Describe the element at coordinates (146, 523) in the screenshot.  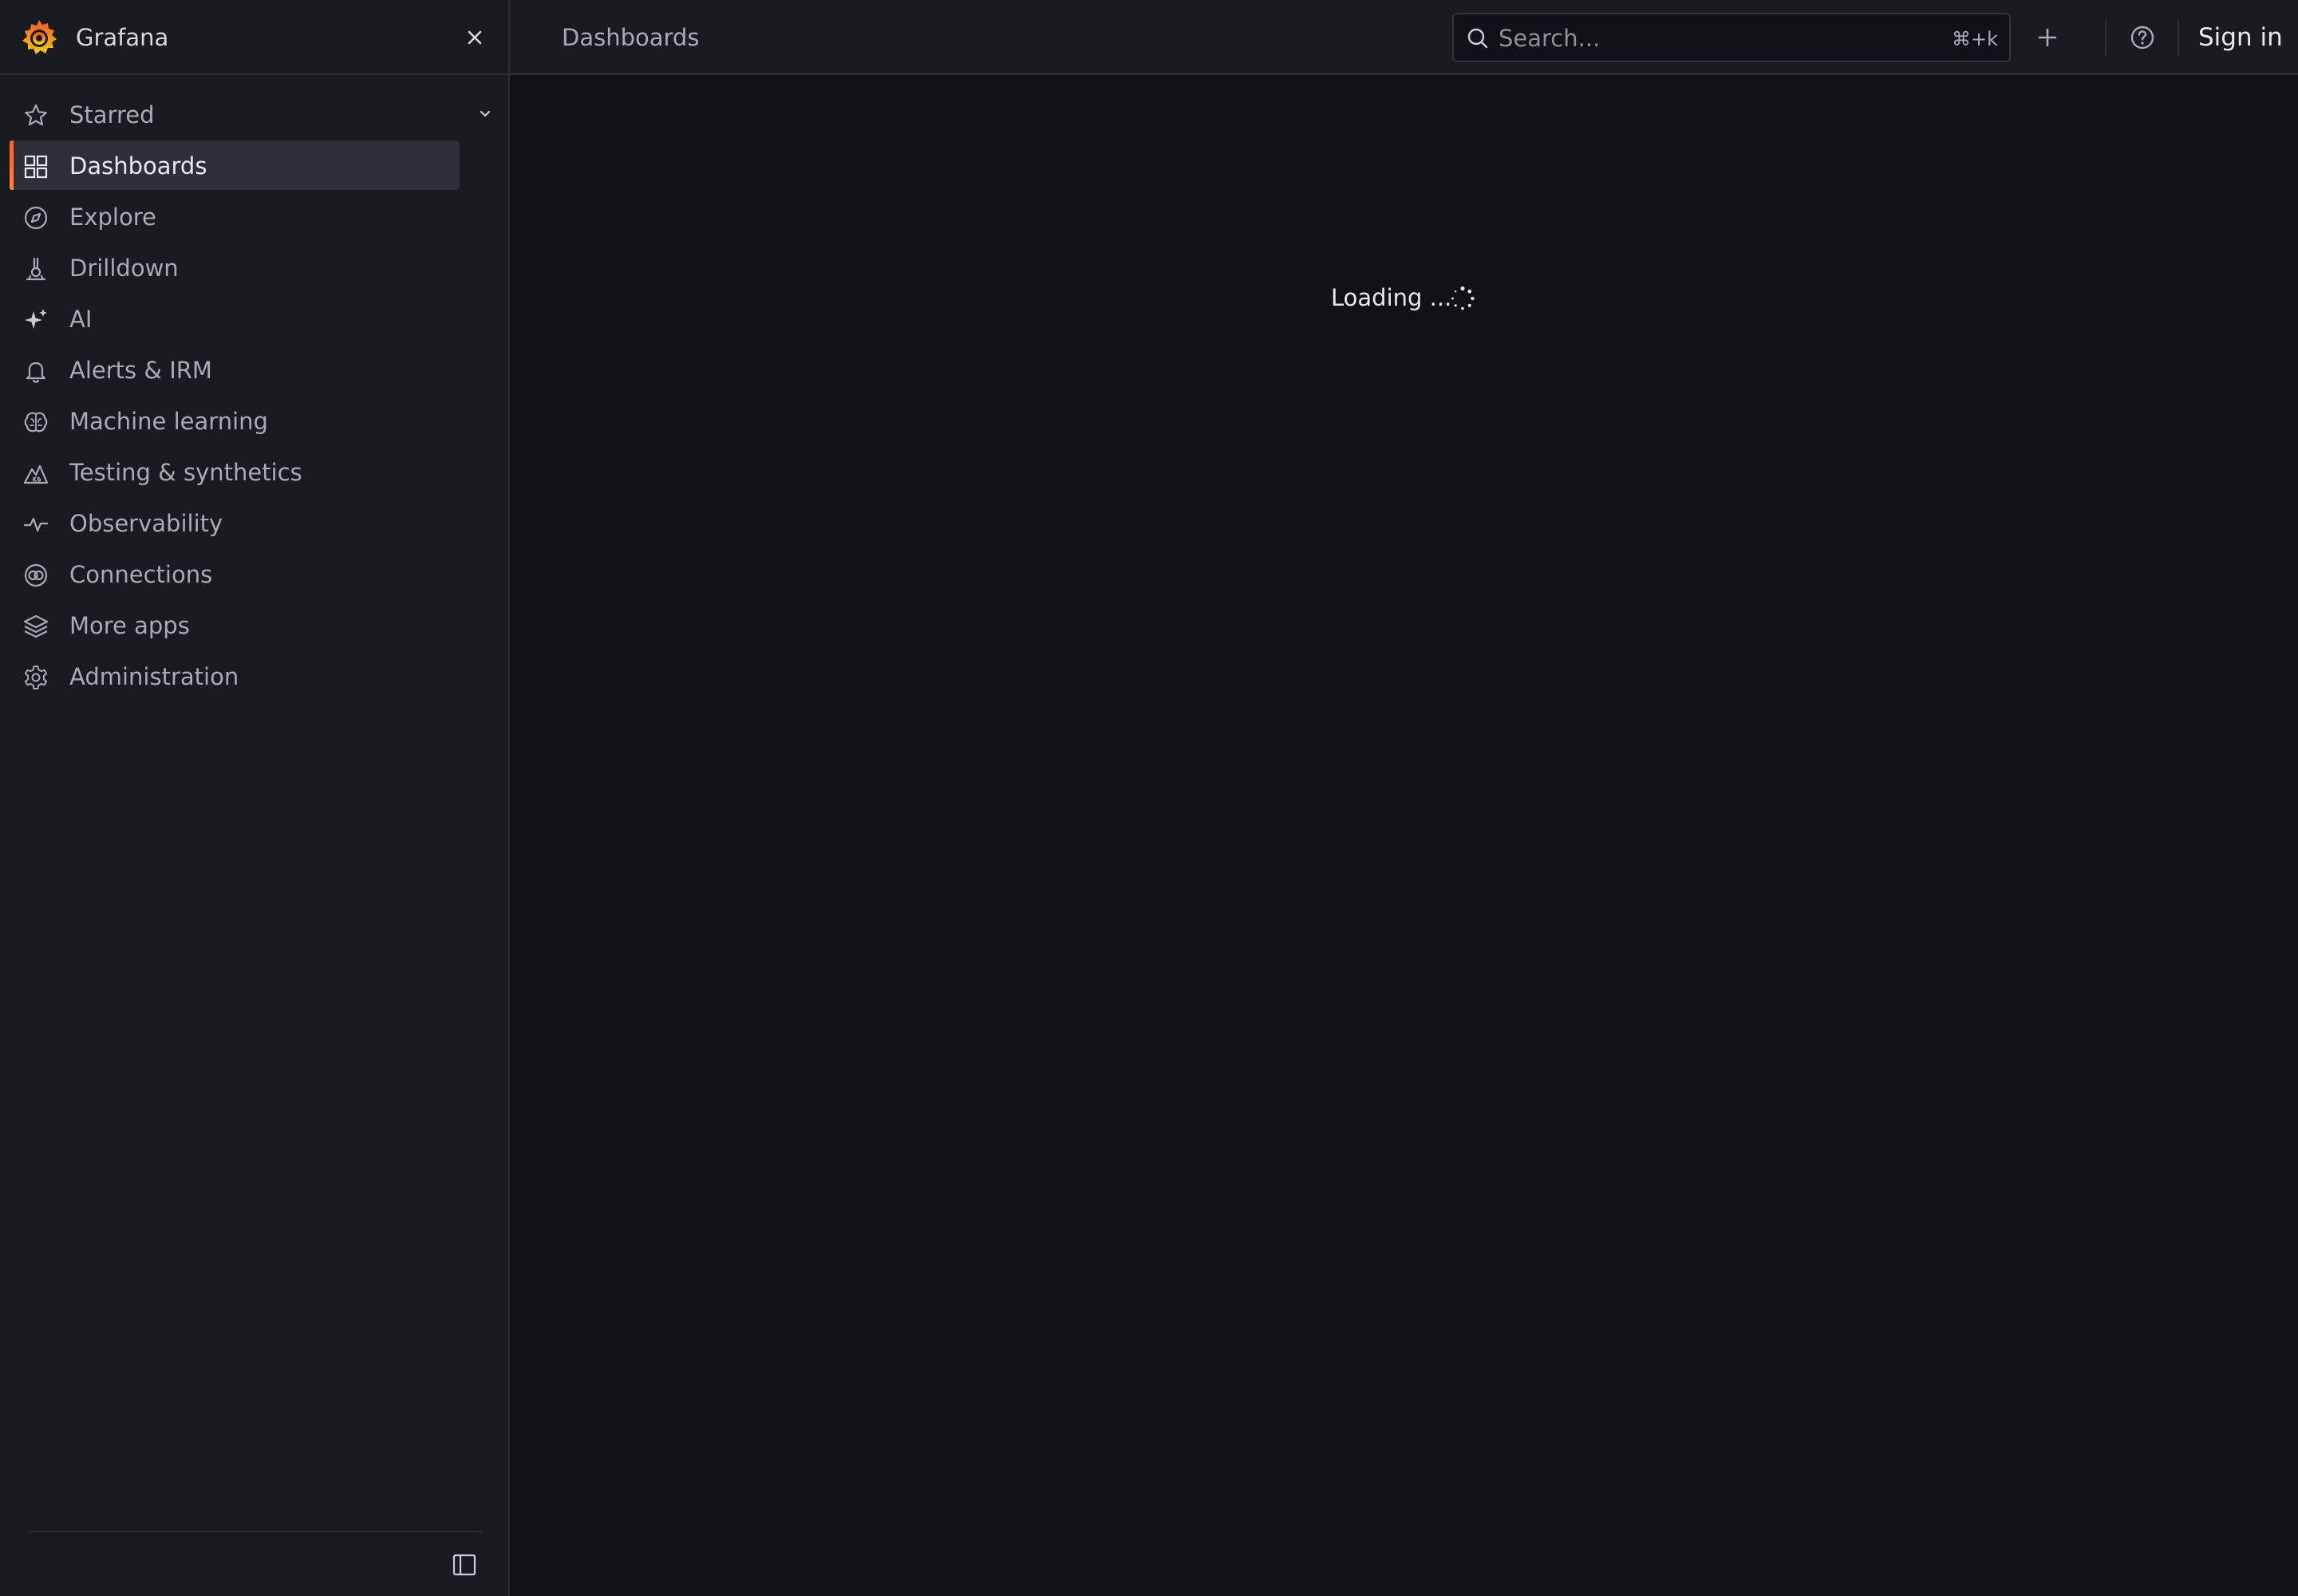
I see `nav-item-label: Observability` at that location.